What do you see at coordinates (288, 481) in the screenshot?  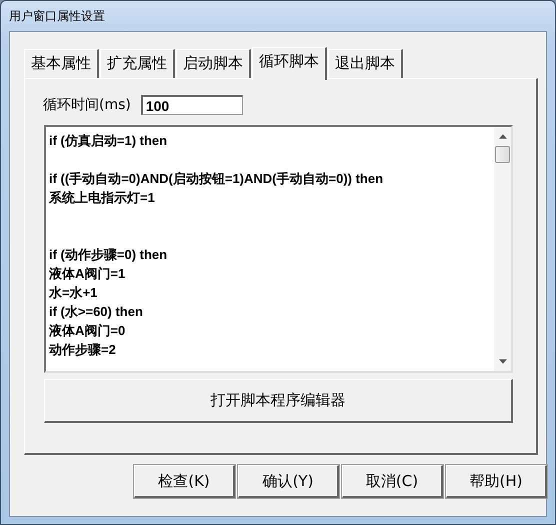 I see `dialog-button: 确认(Y)` at bounding box center [288, 481].